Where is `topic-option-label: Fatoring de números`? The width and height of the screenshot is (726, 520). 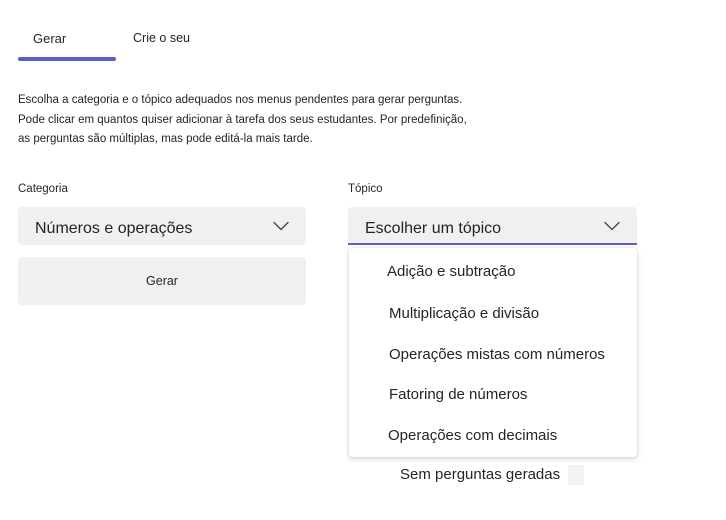
topic-option-label: Fatoring de números is located at coordinates (458, 394).